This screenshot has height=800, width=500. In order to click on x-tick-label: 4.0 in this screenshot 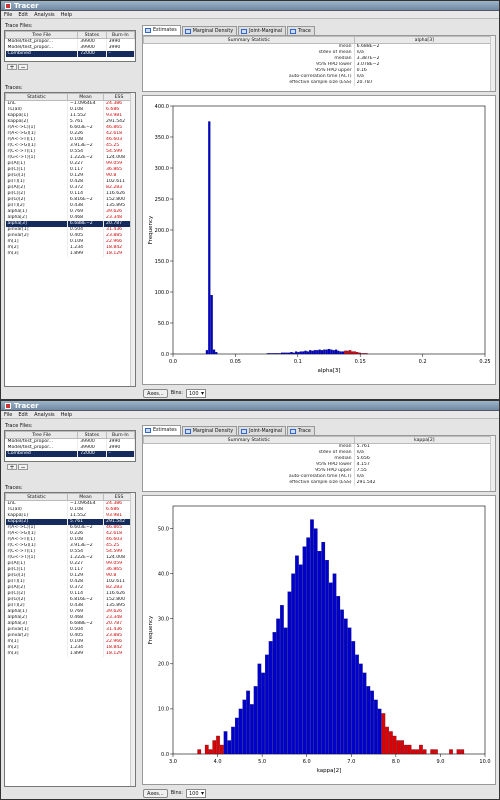, I will do `click(218, 762)`.